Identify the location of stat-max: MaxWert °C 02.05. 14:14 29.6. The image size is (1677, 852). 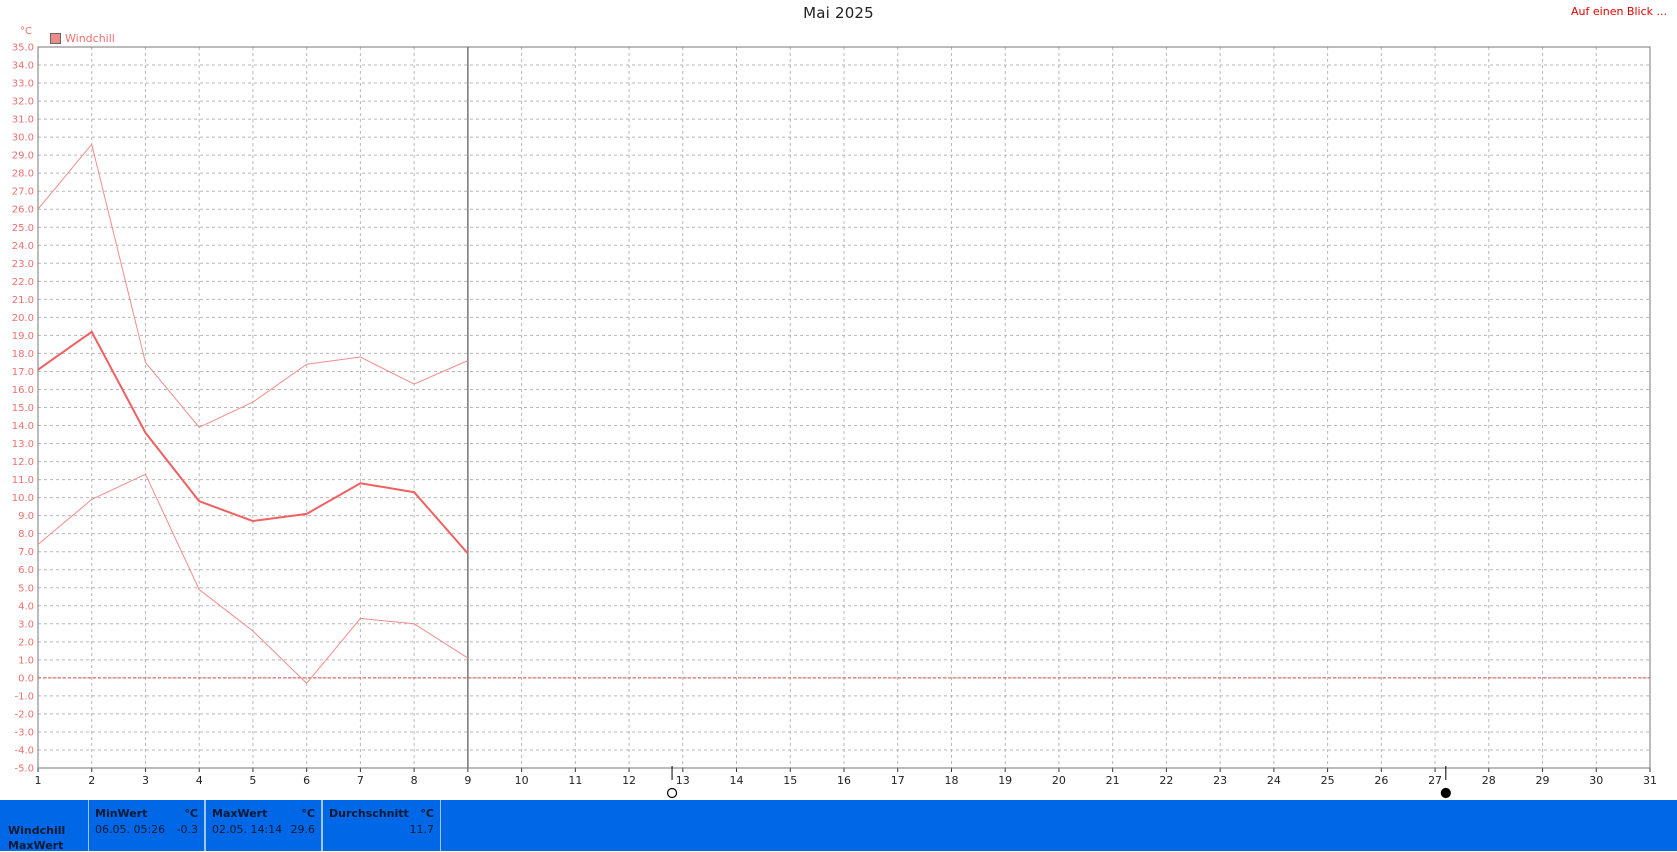
(263, 825).